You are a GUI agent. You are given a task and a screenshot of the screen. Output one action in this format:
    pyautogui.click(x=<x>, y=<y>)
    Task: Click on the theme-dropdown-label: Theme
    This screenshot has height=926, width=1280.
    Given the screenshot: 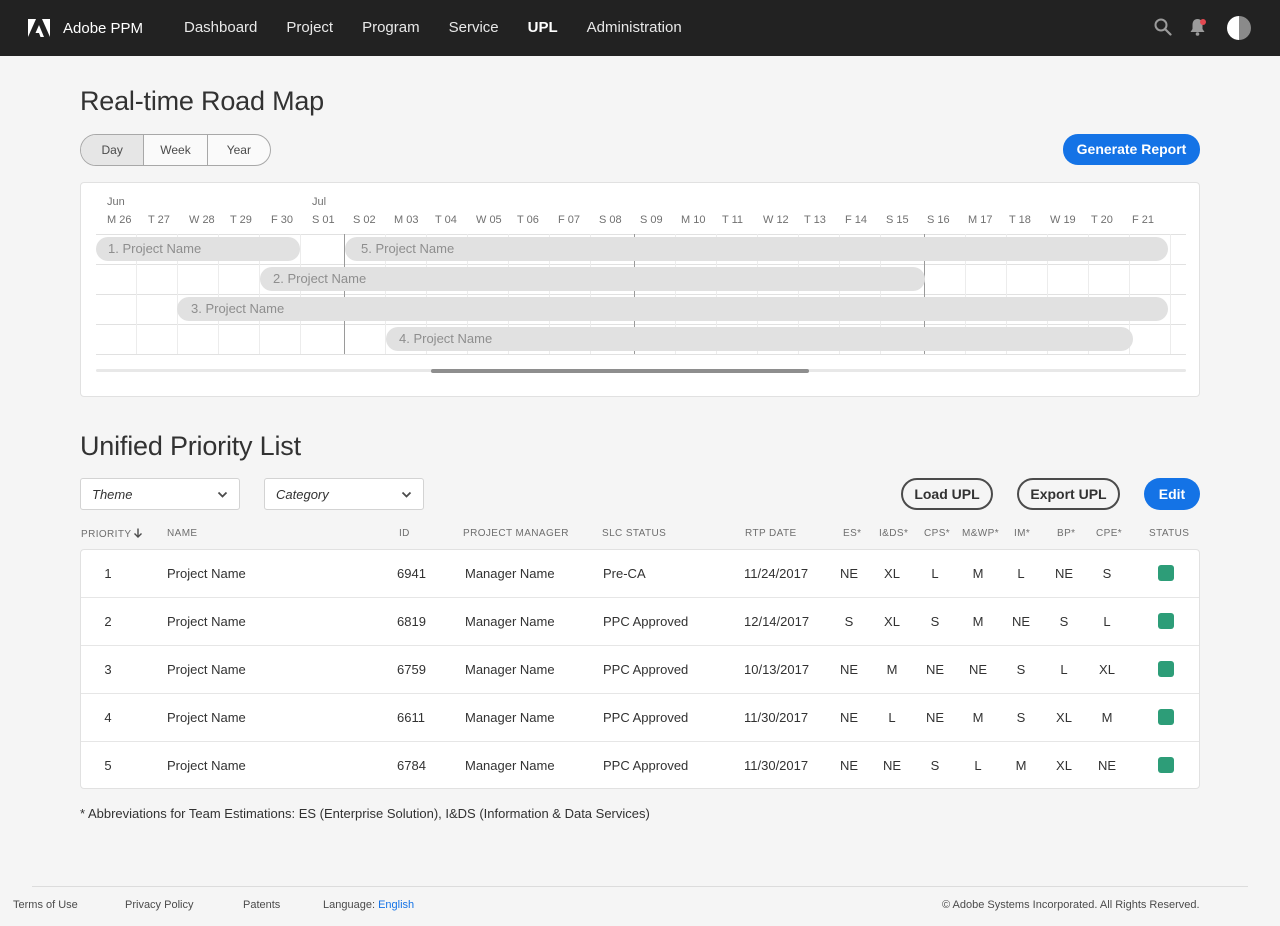 What is the action you would take?
    pyautogui.click(x=112, y=494)
    